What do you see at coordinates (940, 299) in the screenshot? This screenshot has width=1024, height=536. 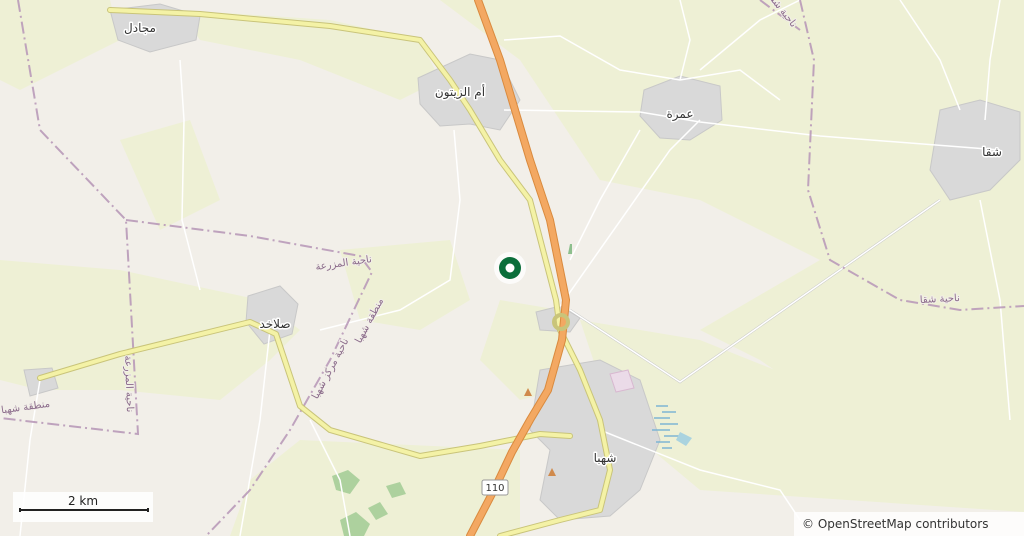 I see `admin-label: ناحية شقا` at bounding box center [940, 299].